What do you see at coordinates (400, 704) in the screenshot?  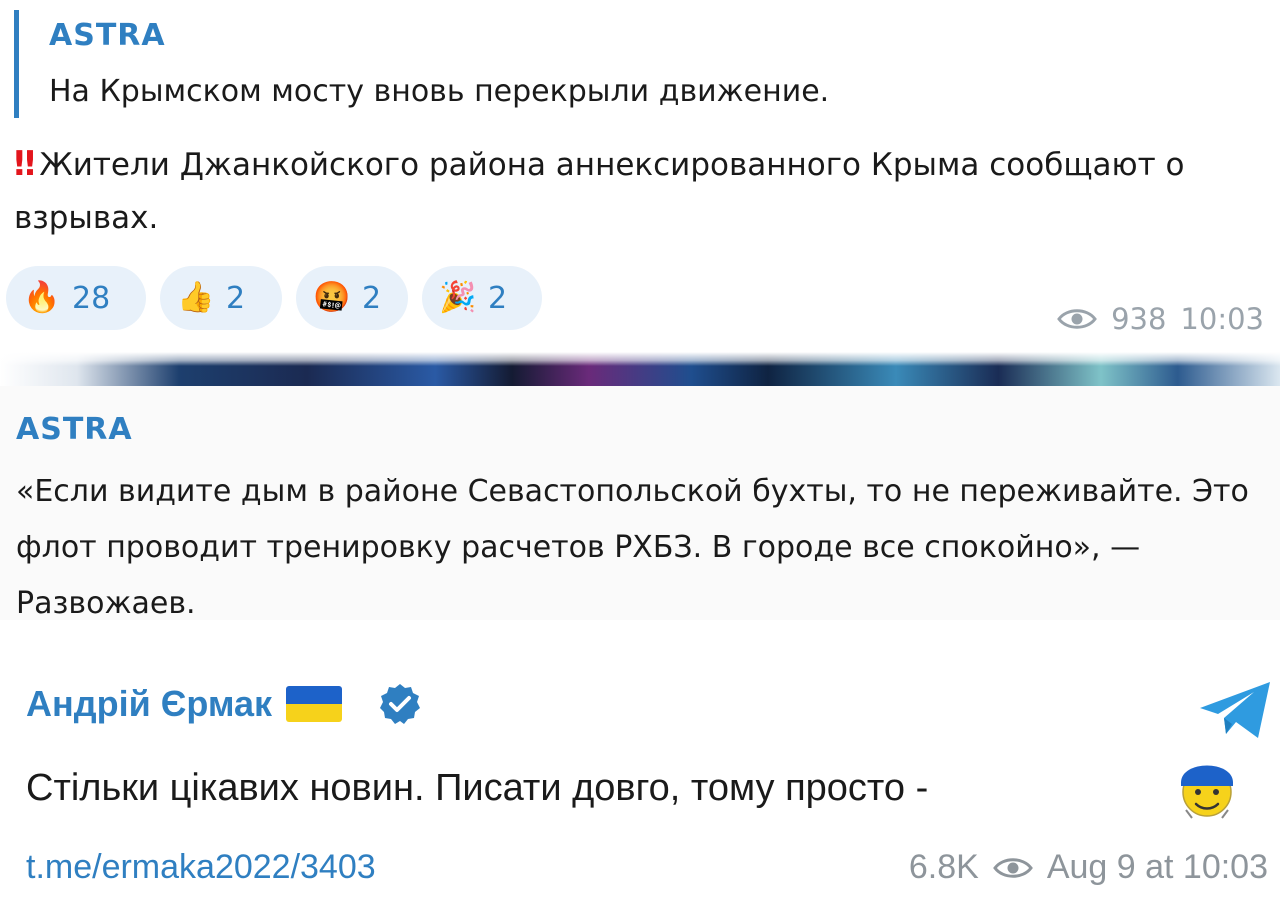 I see `verified-badge-icon` at bounding box center [400, 704].